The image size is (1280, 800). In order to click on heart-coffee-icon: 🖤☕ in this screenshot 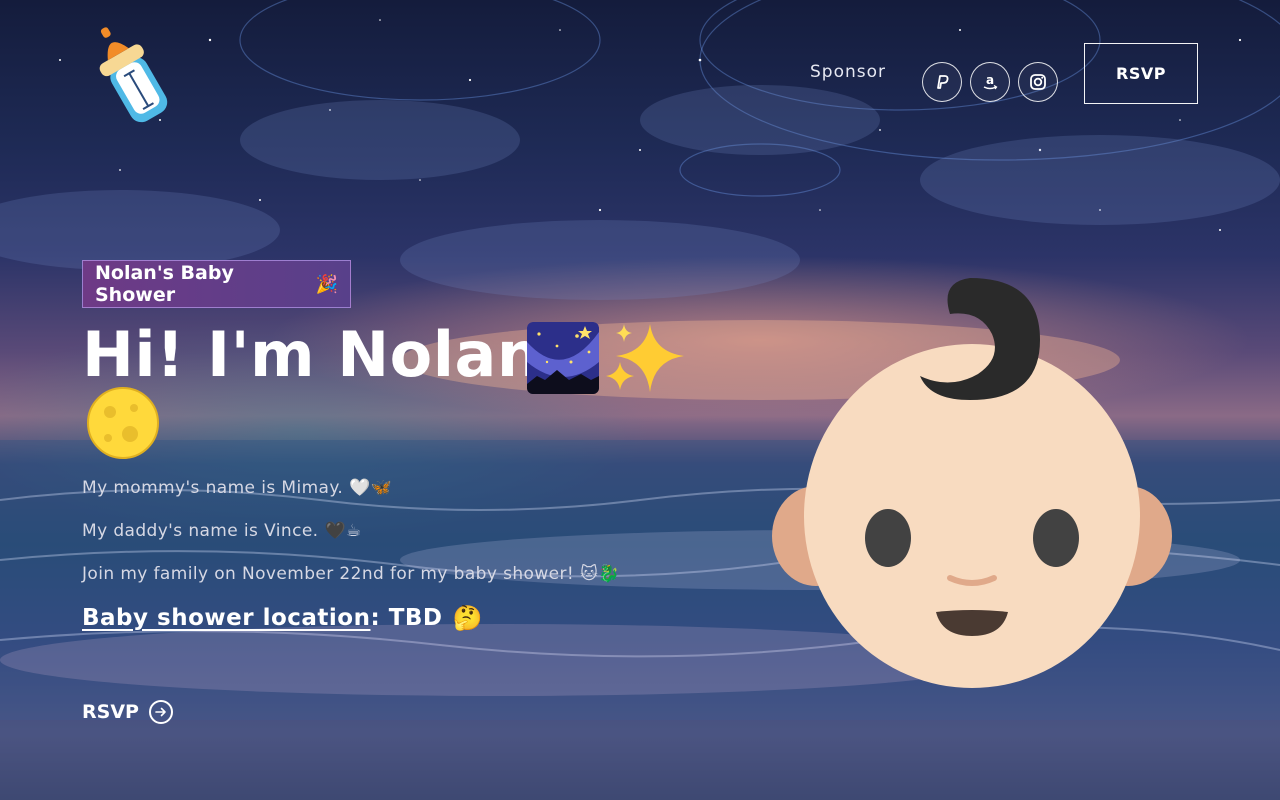, I will do `click(343, 531)`.